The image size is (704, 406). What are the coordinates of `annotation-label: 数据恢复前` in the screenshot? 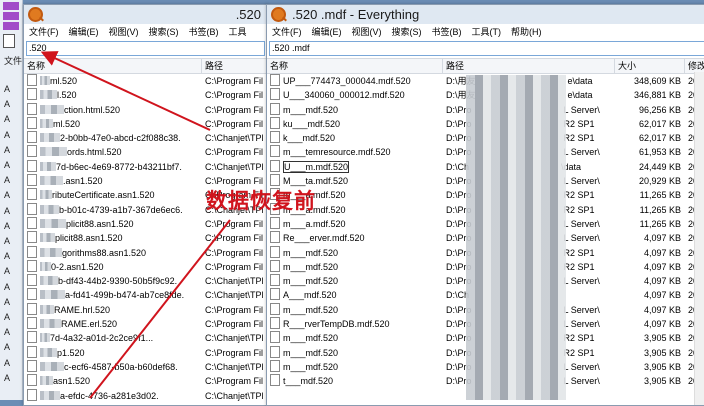 It's located at (261, 201).